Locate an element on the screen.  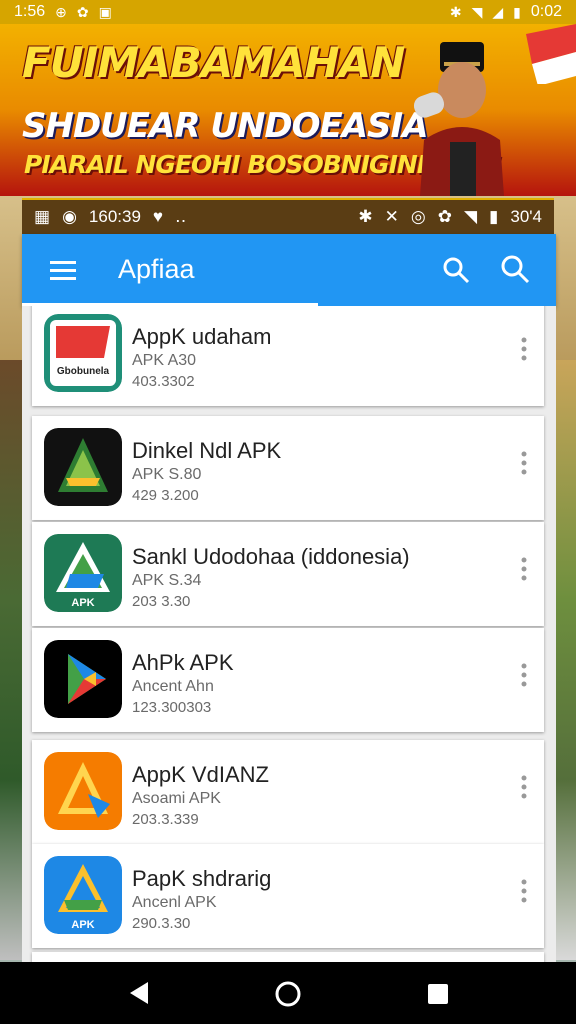
mute-icon: ✕ is located at coordinates (391, 216).